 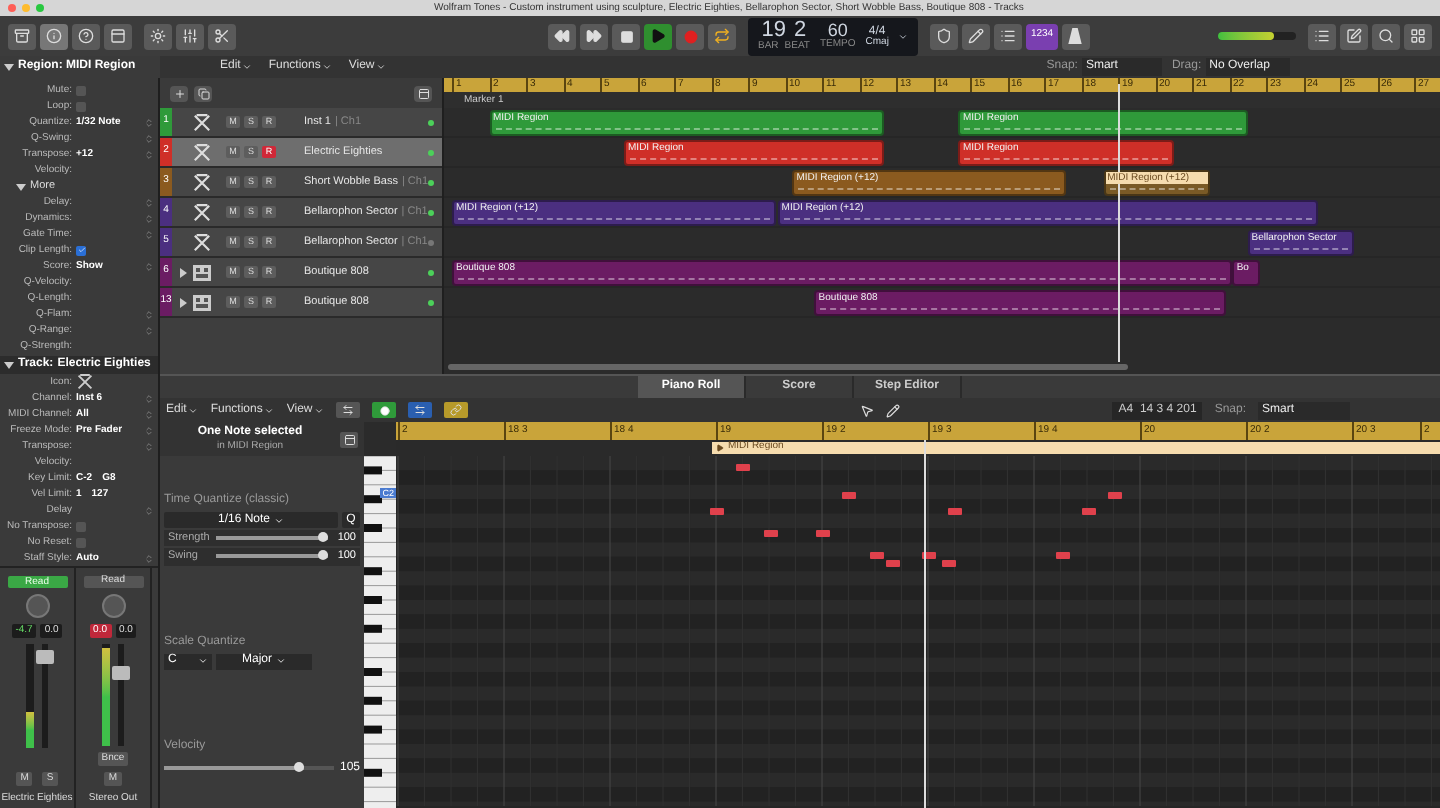 I want to click on notepad-button, so click(x=1354, y=36).